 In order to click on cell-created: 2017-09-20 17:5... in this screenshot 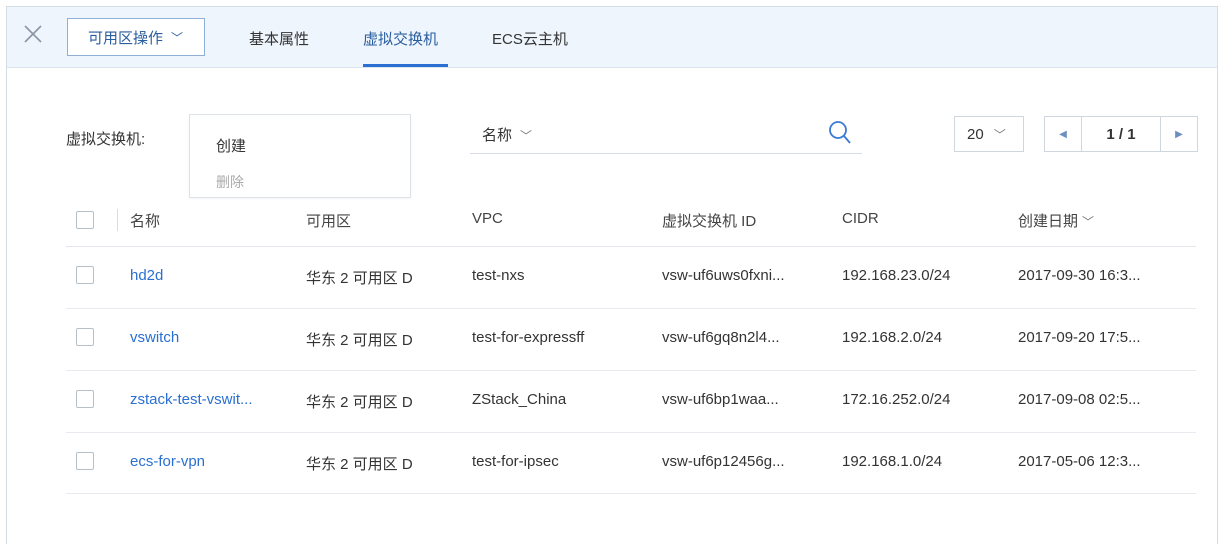, I will do `click(1079, 337)`.